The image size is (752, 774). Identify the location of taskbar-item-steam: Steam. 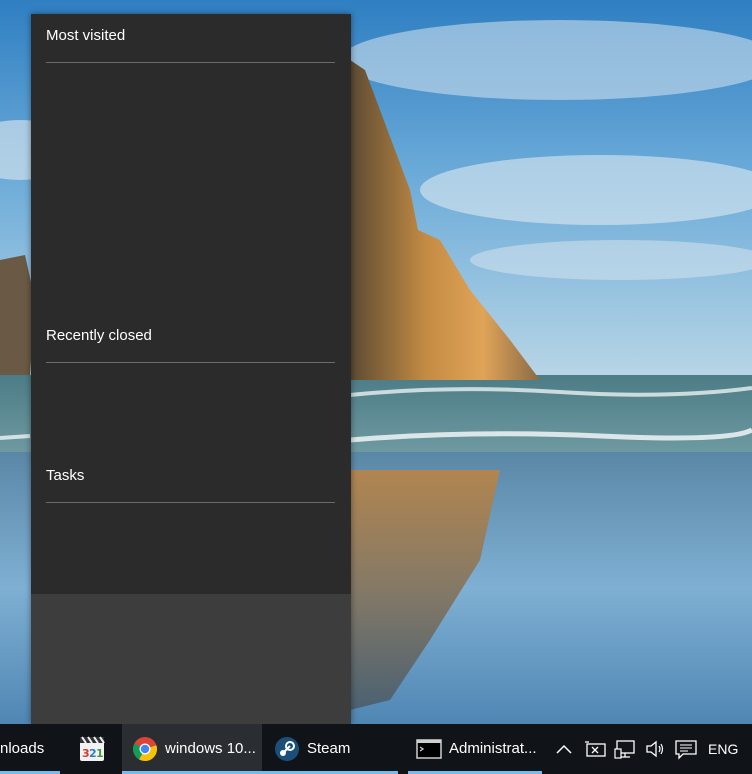
(330, 749).